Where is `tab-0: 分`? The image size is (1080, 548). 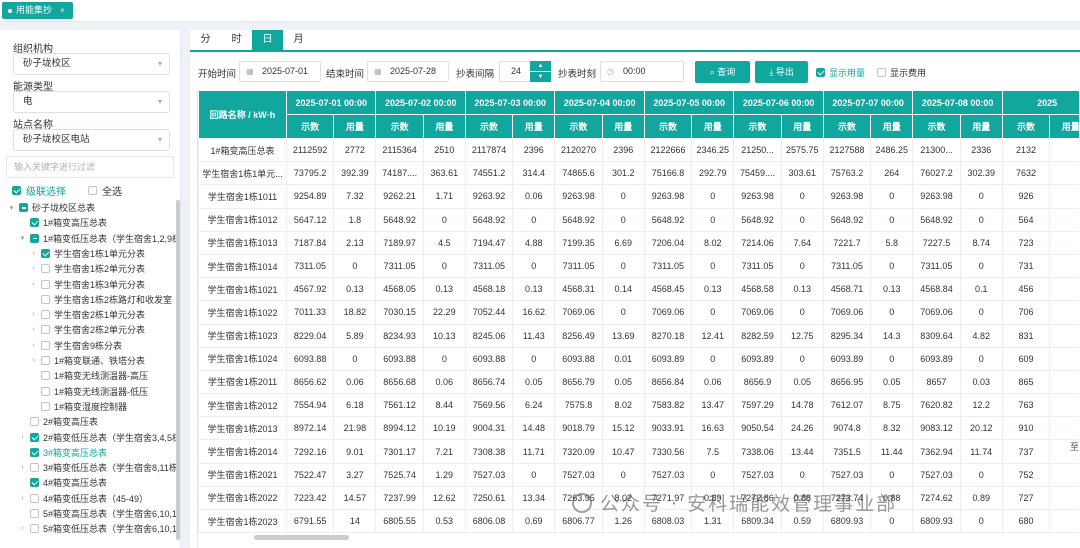
tab-0: 分 is located at coordinates (205, 40).